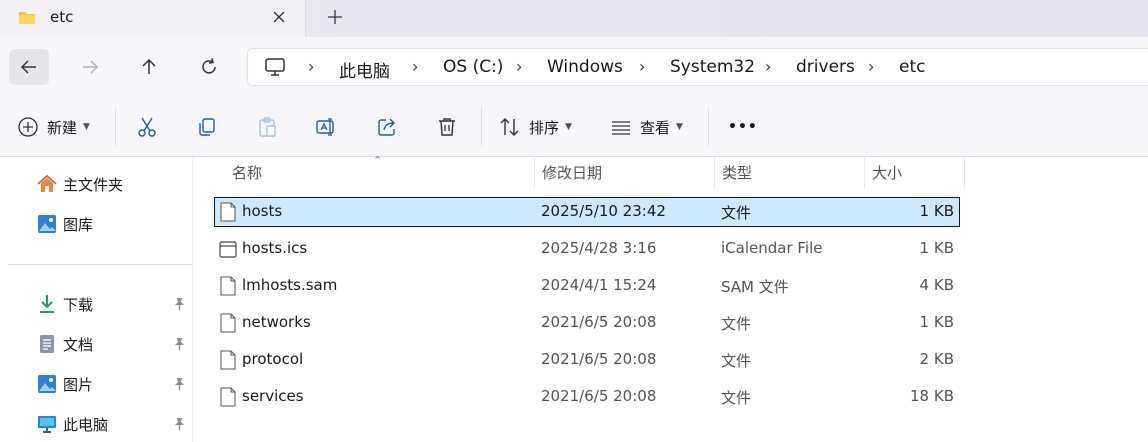  I want to click on breadcrumb-drivers: drivers, so click(825, 67).